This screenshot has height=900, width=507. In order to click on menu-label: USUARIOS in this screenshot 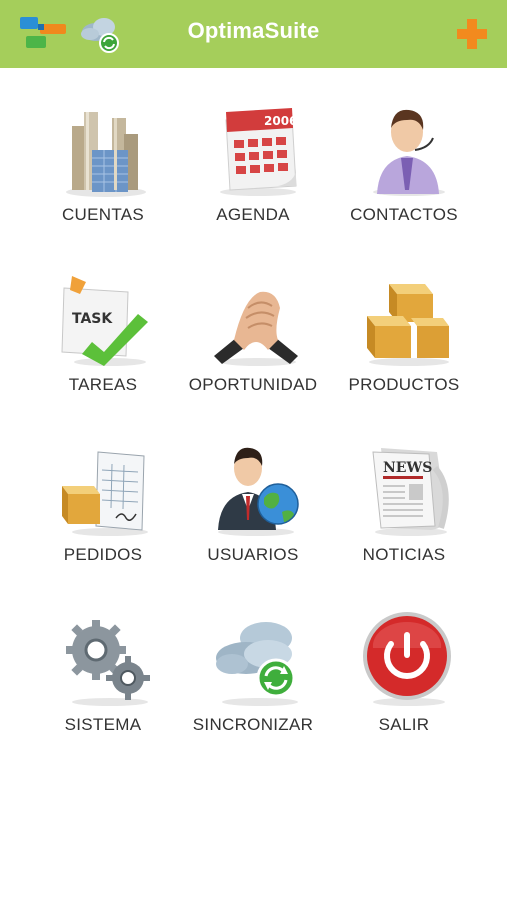, I will do `click(253, 554)`.